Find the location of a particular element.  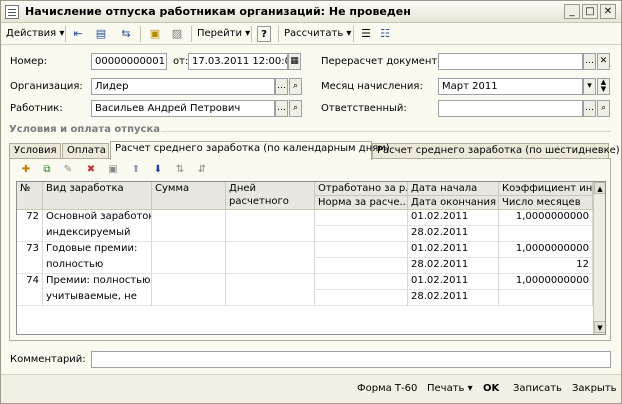

number-field: 00000000001 is located at coordinates (129, 61).